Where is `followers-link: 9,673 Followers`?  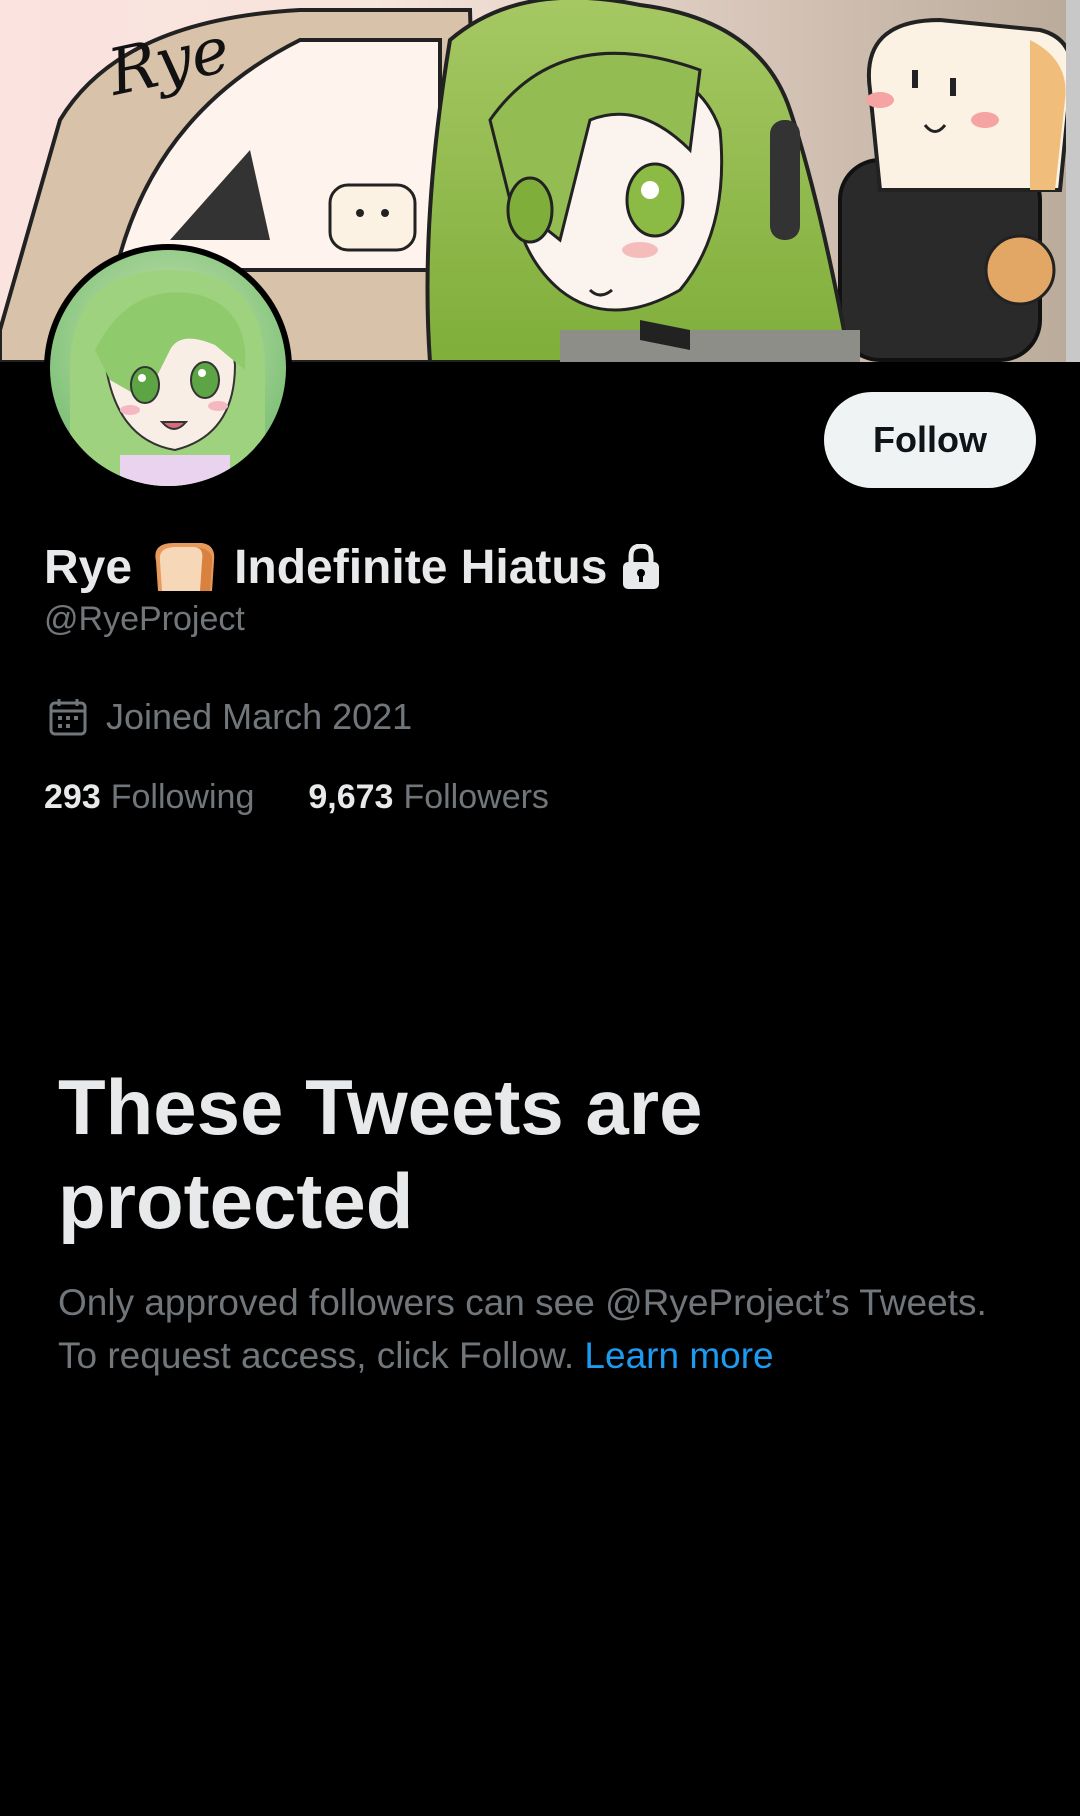
followers-link: 9,673 Followers is located at coordinates (428, 797).